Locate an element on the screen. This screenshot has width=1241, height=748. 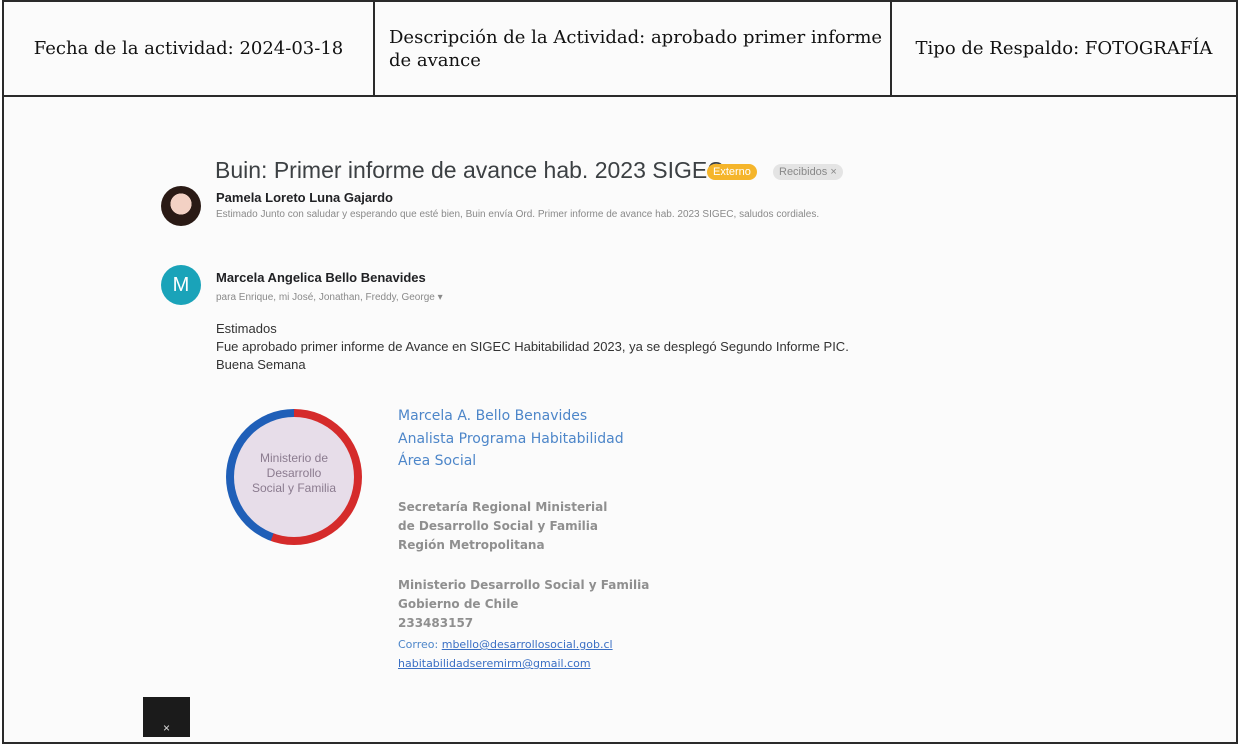
signature-email2-row: habitabilidadseremirm@gmail.com is located at coordinates (494, 663).